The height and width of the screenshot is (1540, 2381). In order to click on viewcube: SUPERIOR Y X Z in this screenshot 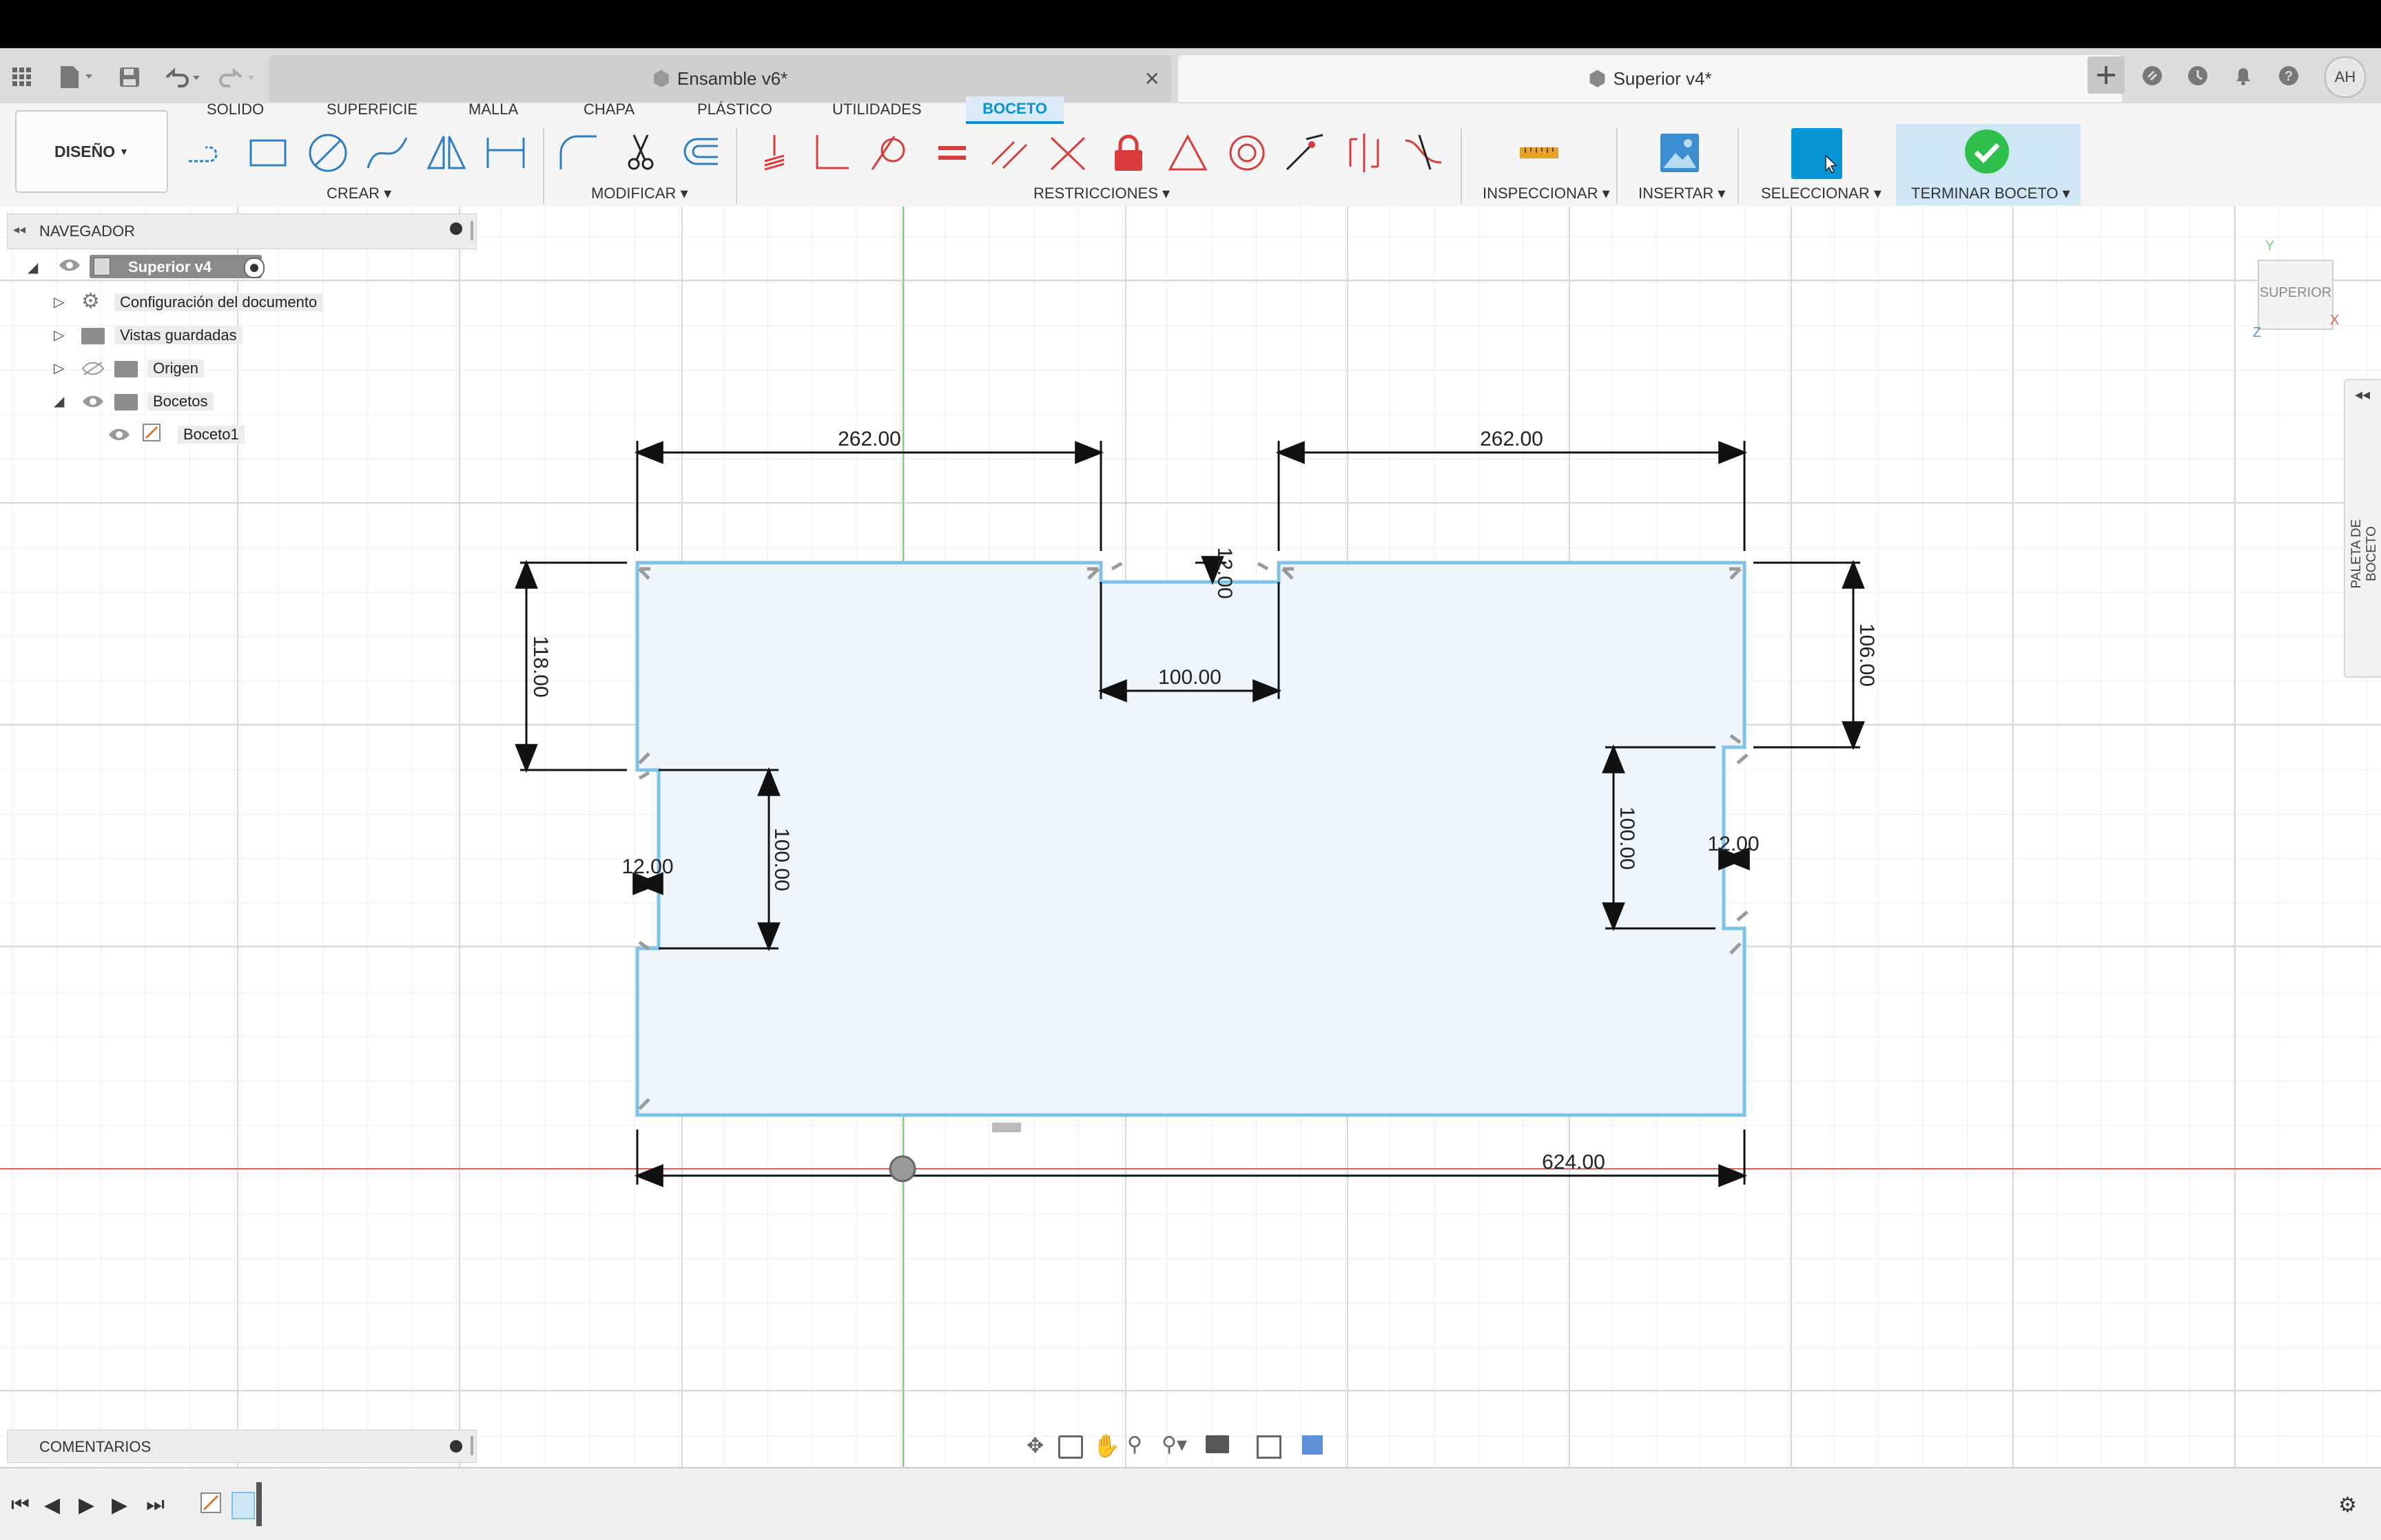, I will do `click(2296, 289)`.